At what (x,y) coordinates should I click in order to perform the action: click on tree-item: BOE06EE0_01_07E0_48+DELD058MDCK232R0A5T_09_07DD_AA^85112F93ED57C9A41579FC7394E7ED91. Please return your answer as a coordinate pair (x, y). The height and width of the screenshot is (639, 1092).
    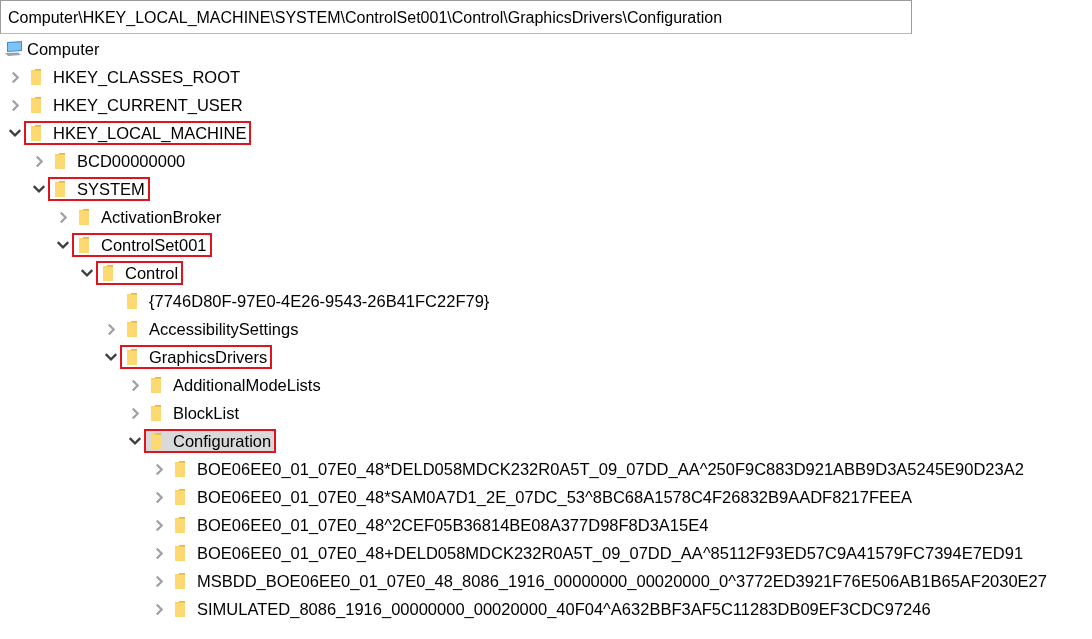
    Looking at the image, I should click on (598, 553).